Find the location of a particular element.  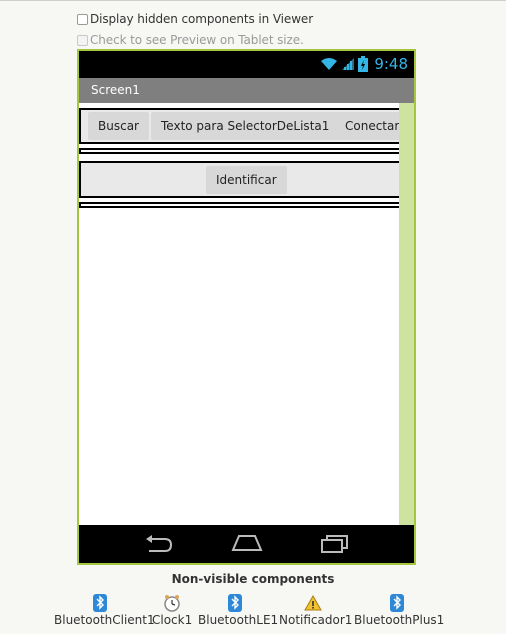

non-visible-title: Non-visible components is located at coordinates (253, 579).